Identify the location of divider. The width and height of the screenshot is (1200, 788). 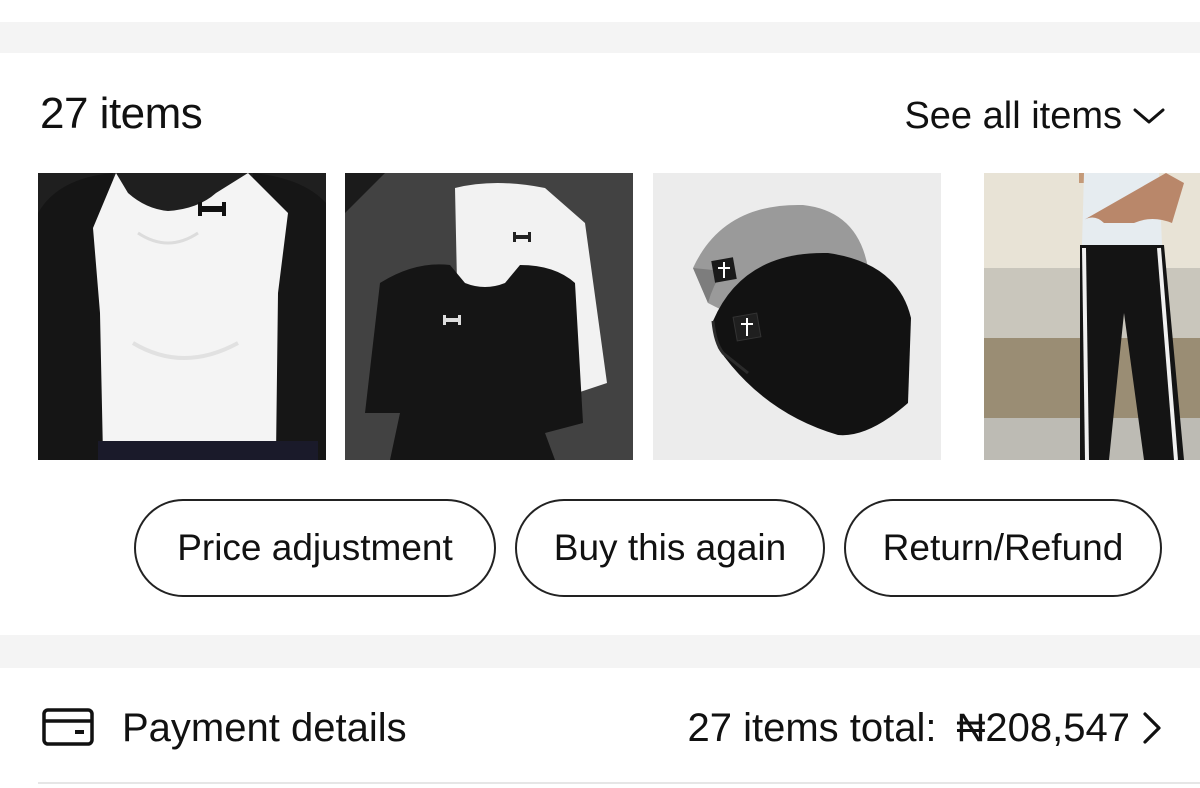
(619, 783).